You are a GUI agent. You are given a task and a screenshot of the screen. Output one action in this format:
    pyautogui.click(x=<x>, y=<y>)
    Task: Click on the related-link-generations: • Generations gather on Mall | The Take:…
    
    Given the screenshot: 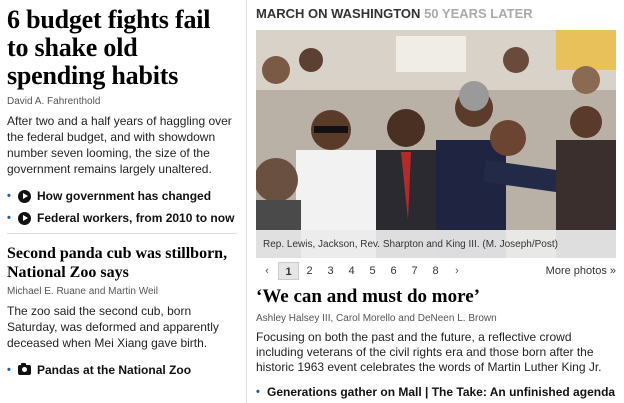 What is the action you would take?
    pyautogui.click(x=436, y=392)
    